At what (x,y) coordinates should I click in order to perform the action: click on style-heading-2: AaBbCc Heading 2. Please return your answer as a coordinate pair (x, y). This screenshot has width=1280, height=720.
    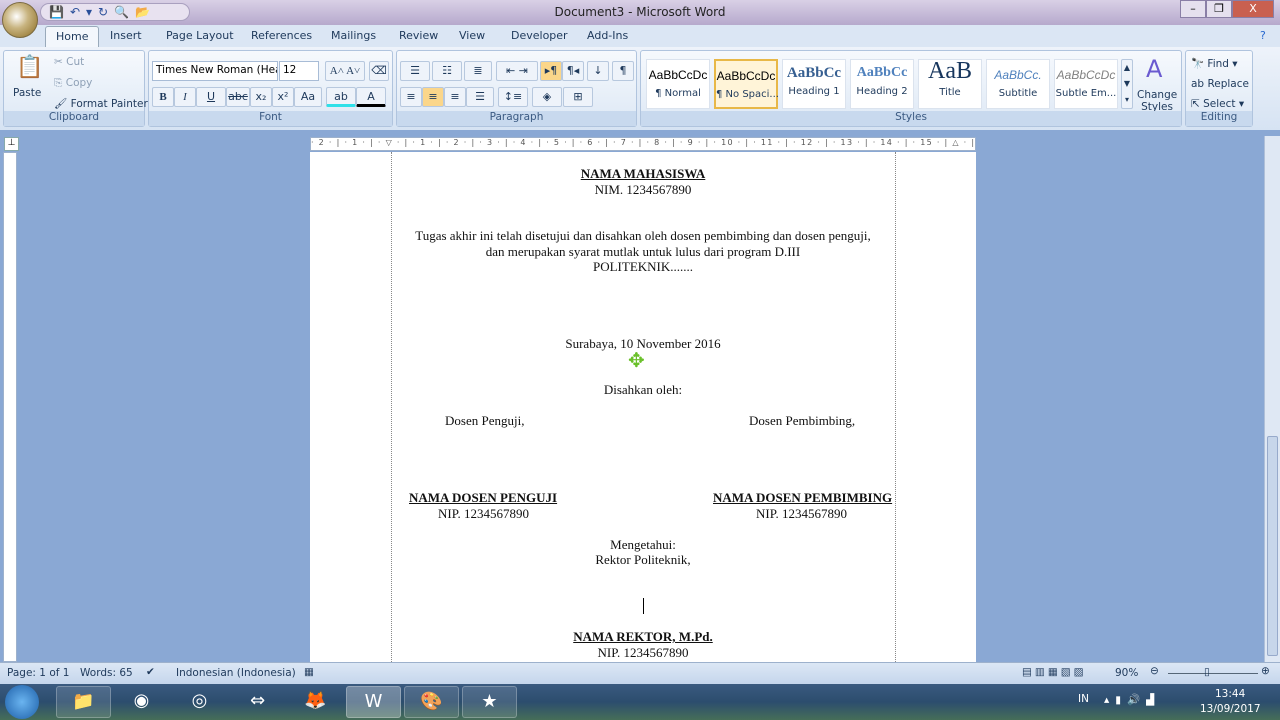
    Looking at the image, I should click on (882, 84).